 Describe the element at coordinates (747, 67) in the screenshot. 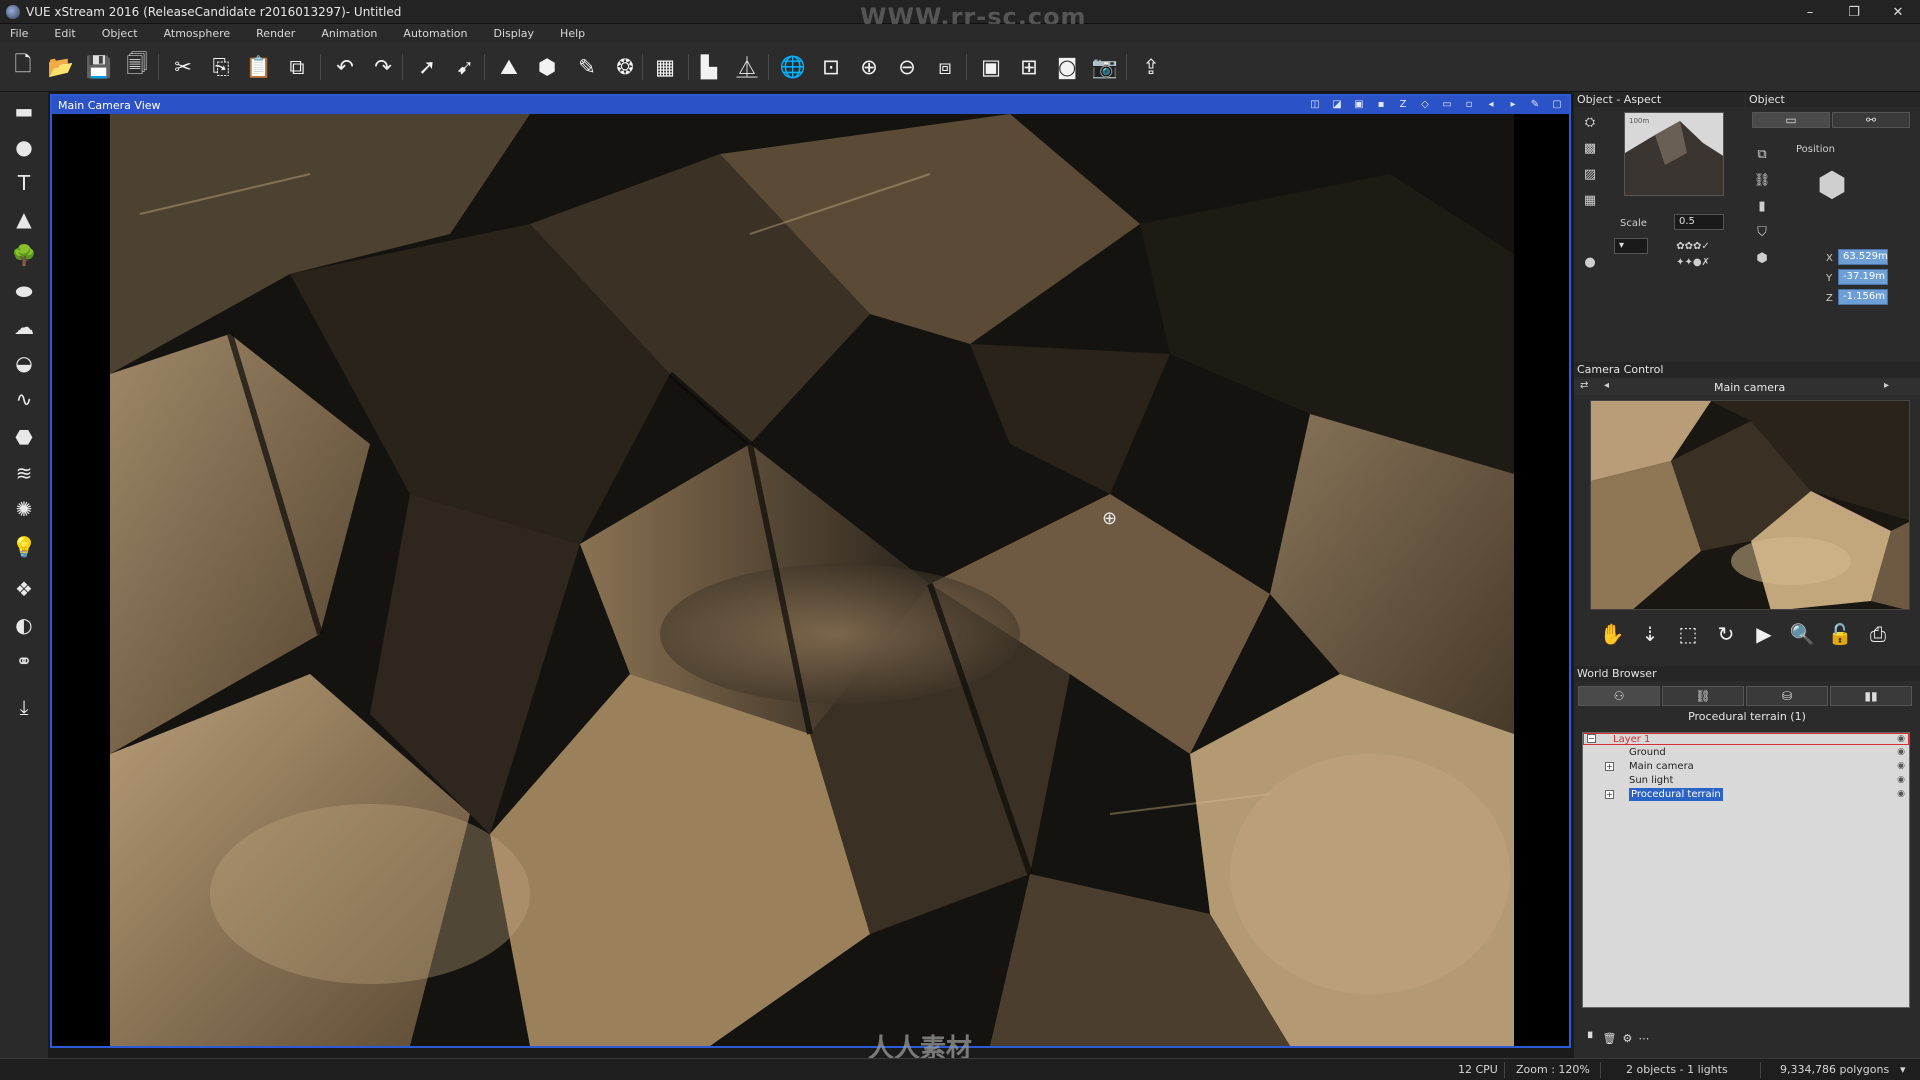

I see `mirror-icon: ⏅` at that location.